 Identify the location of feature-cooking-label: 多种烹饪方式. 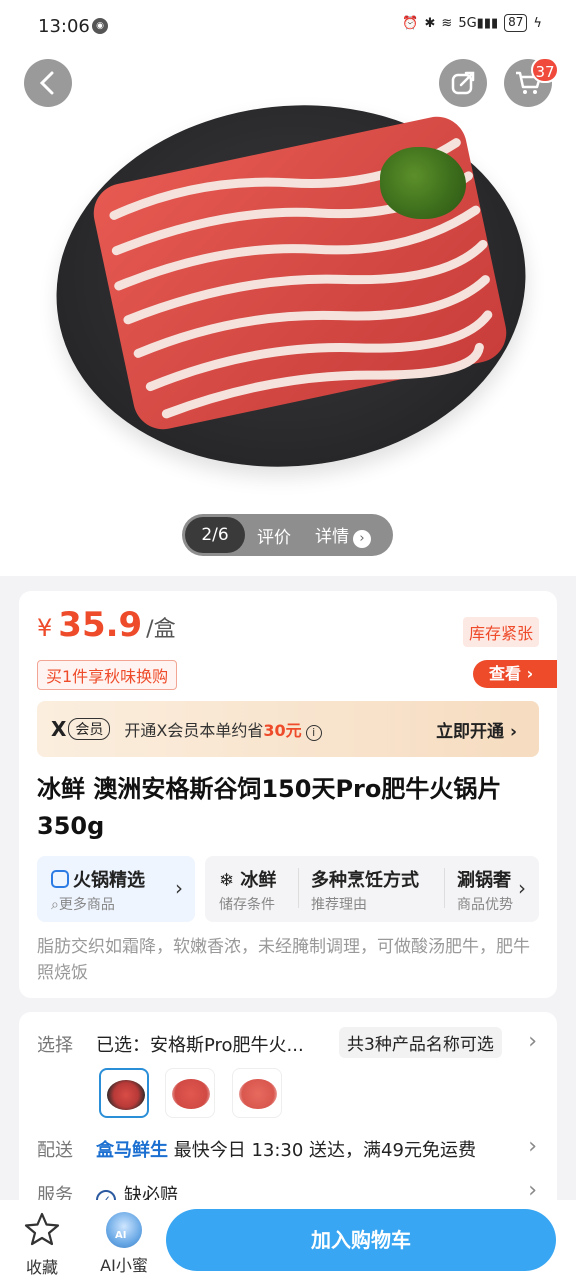
(365, 880).